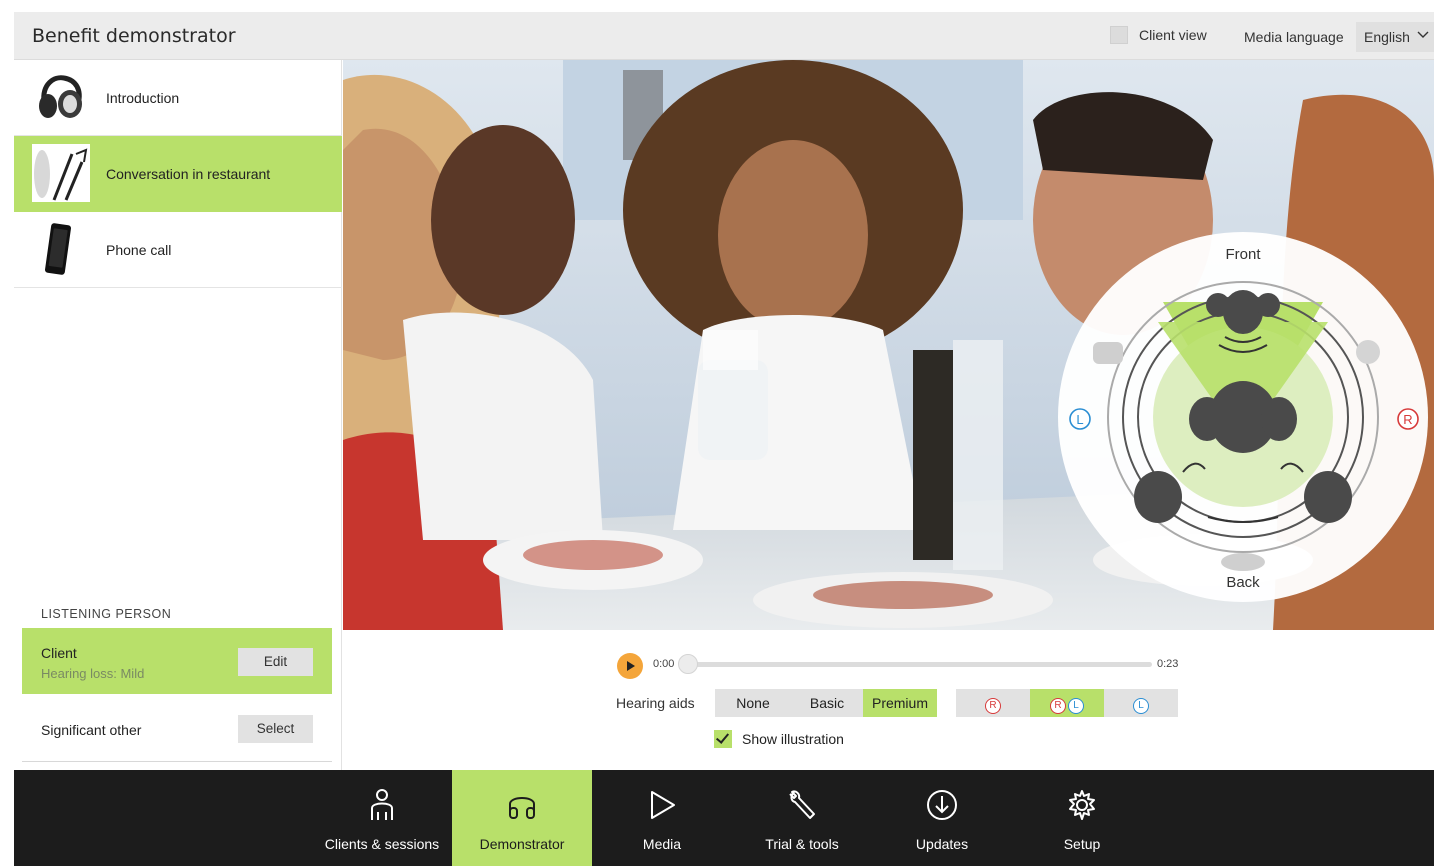 Image resolution: width=1434 pixels, height=866 pixels. What do you see at coordinates (1243, 254) in the screenshot?
I see `front-label: Front` at bounding box center [1243, 254].